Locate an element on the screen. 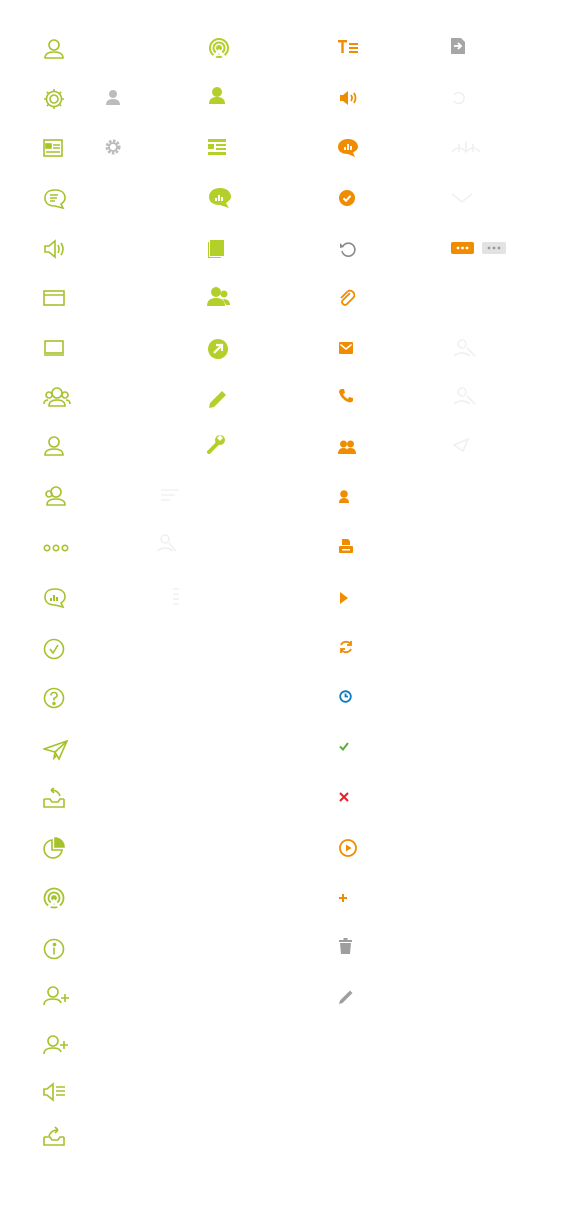 The image size is (582, 1232). pie-chart-icon is located at coordinates (54, 848).